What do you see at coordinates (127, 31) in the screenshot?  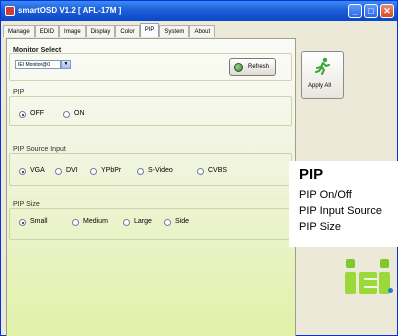 I see `tab-color: Color` at bounding box center [127, 31].